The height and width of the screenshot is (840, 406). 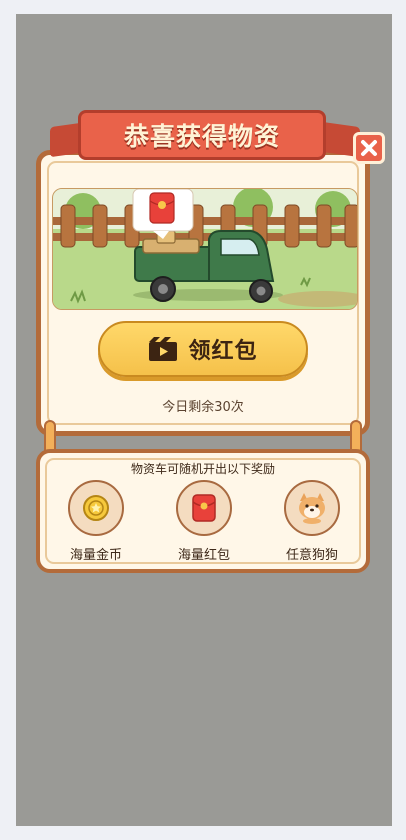 I want to click on claim-red-envelope-button: 领红包, so click(x=203, y=349).